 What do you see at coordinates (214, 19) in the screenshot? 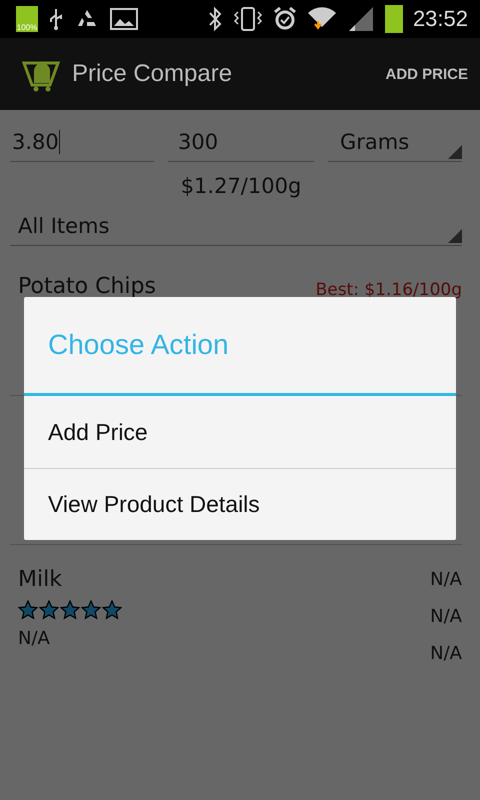
I see `bluetooth-icon` at bounding box center [214, 19].